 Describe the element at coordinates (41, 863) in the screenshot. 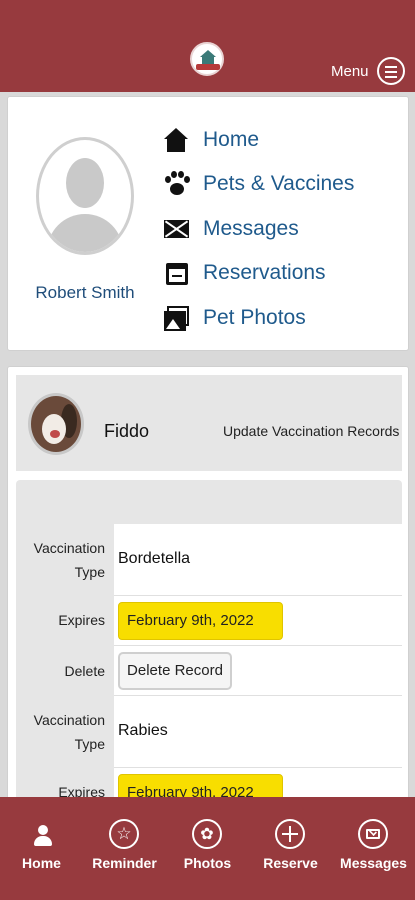

I see `tab-label: Home` at that location.